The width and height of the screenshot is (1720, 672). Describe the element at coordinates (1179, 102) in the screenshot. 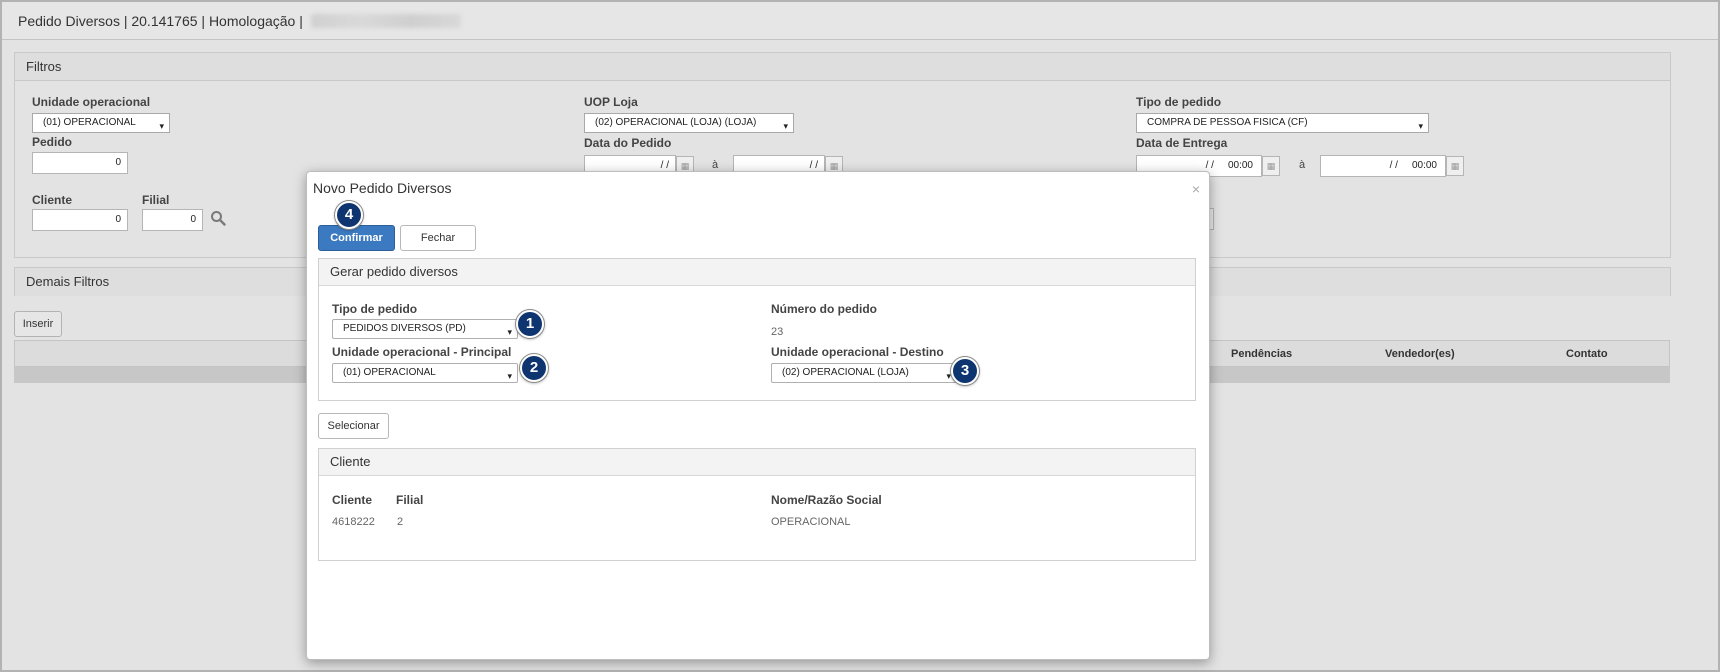

I see `tipo-pedido-label: Tipo de pedido` at that location.